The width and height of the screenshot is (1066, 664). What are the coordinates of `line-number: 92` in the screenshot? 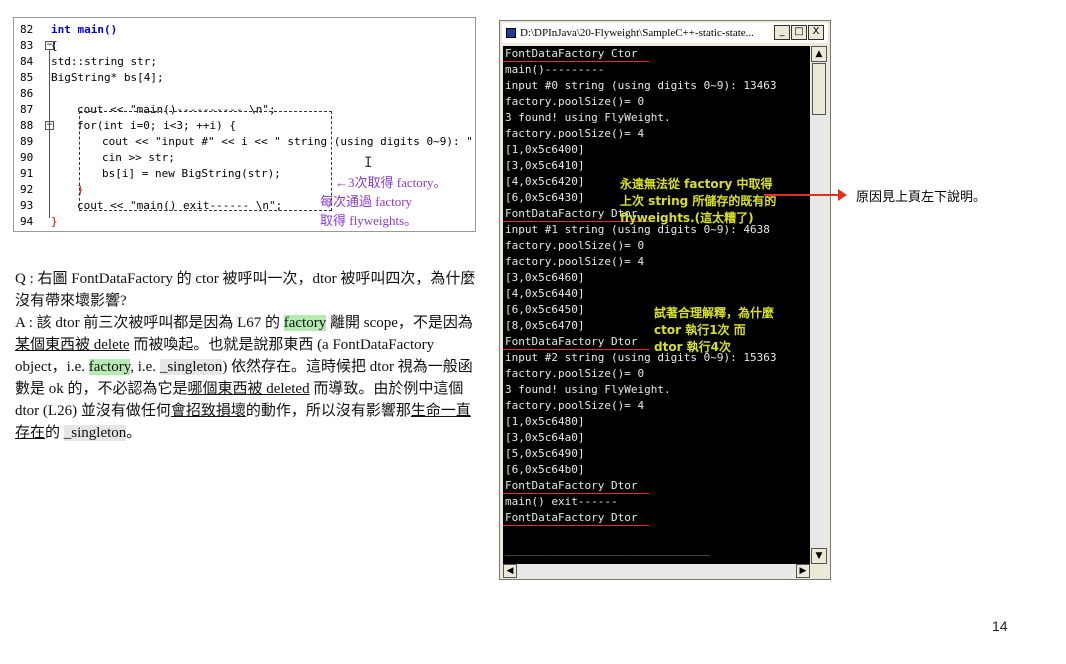 It's located at (27, 189).